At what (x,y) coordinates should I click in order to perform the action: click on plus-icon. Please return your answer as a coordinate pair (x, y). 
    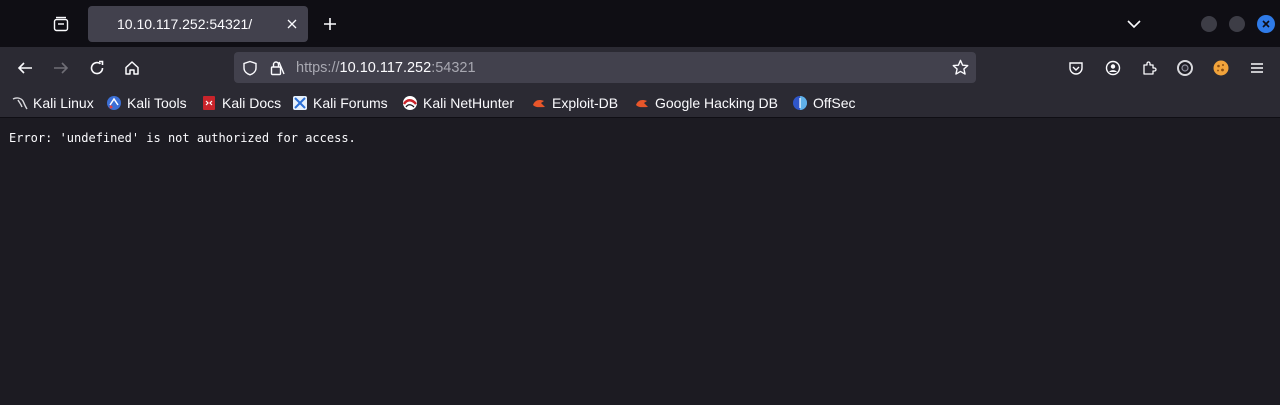
    Looking at the image, I should click on (330, 24).